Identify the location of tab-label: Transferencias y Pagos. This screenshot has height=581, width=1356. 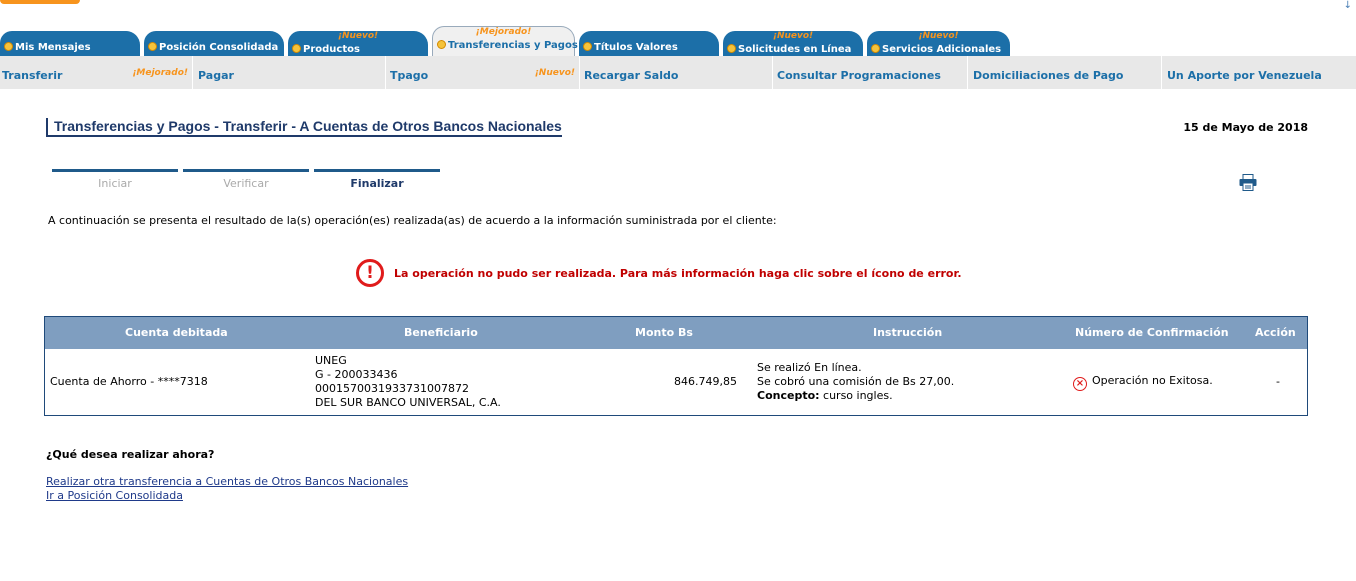
(513, 45).